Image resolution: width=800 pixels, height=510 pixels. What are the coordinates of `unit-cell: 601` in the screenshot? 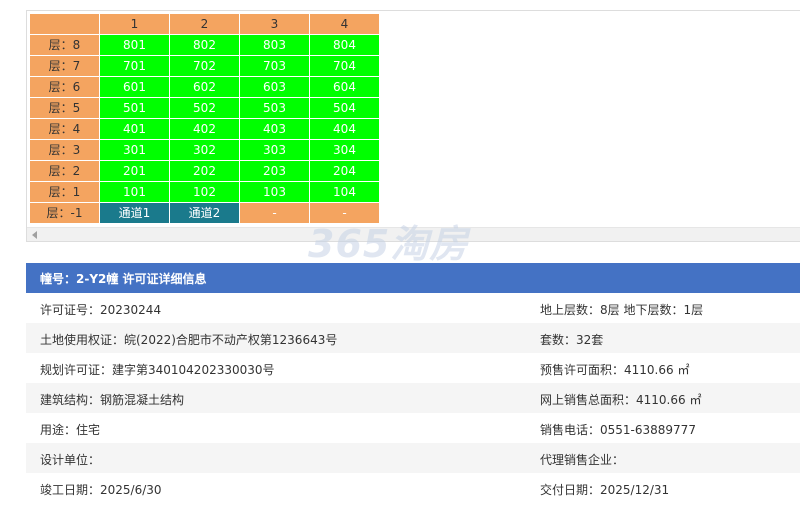 It's located at (134, 87).